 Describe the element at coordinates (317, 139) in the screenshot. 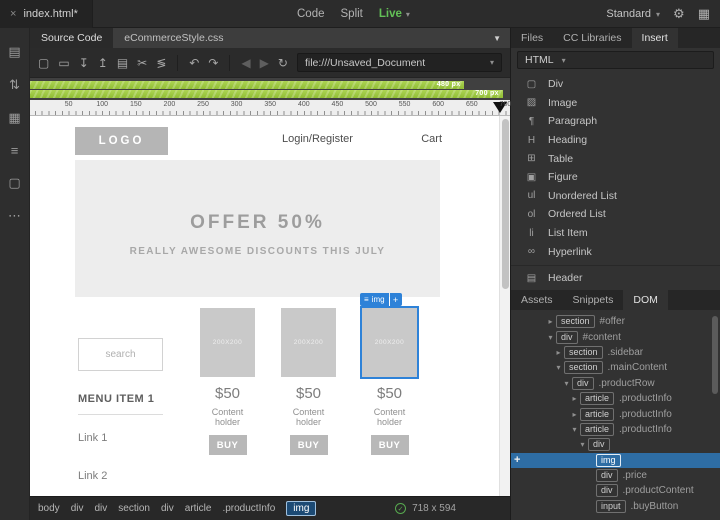

I see `nav-link-login-register: Login/Register` at that location.